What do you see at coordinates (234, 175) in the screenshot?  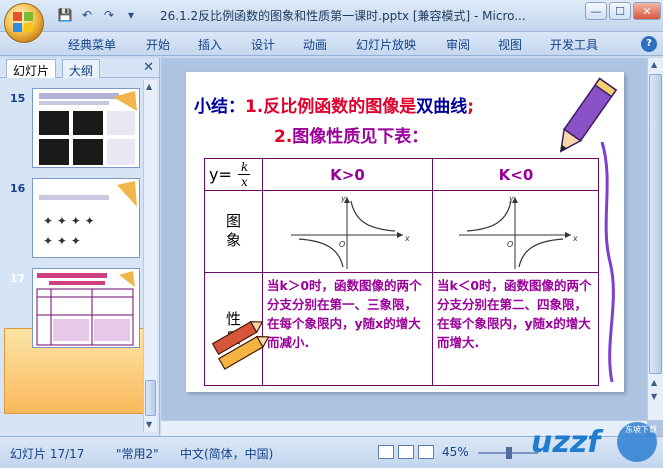 I see `header-function-cell: y= k x` at bounding box center [234, 175].